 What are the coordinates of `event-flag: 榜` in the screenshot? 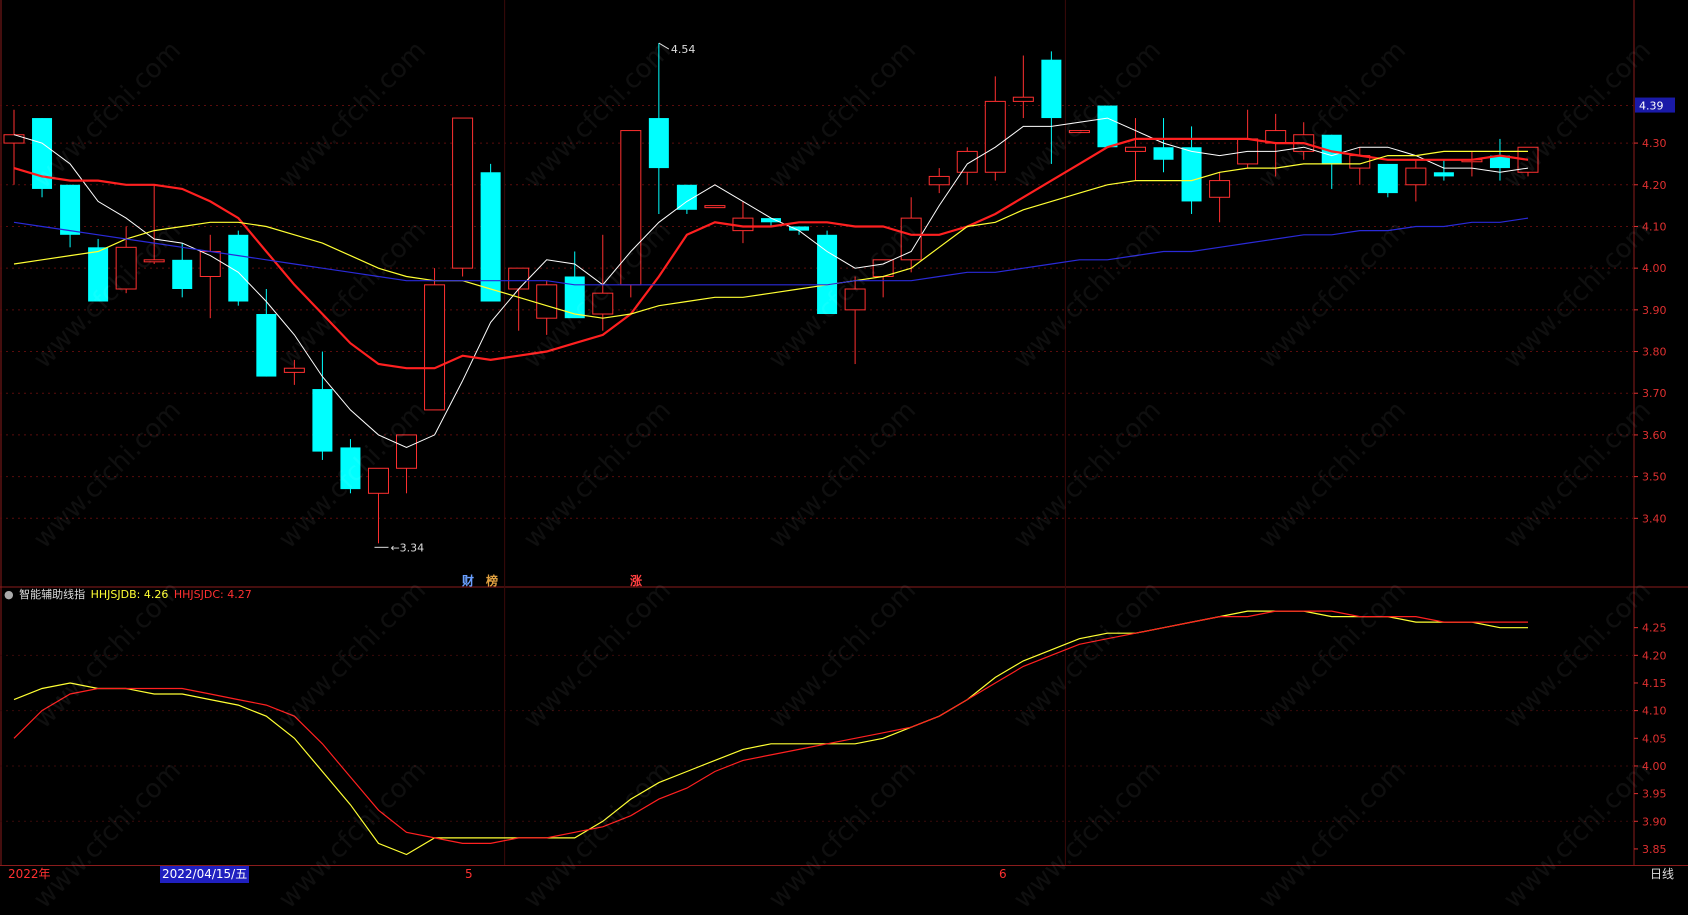 It's located at (492, 580).